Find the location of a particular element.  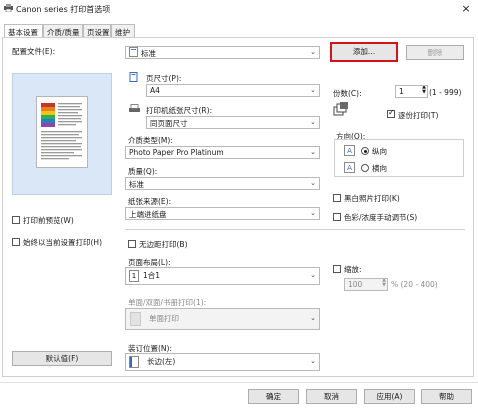

page-layout-value: 1合1 is located at coordinates (152, 275).